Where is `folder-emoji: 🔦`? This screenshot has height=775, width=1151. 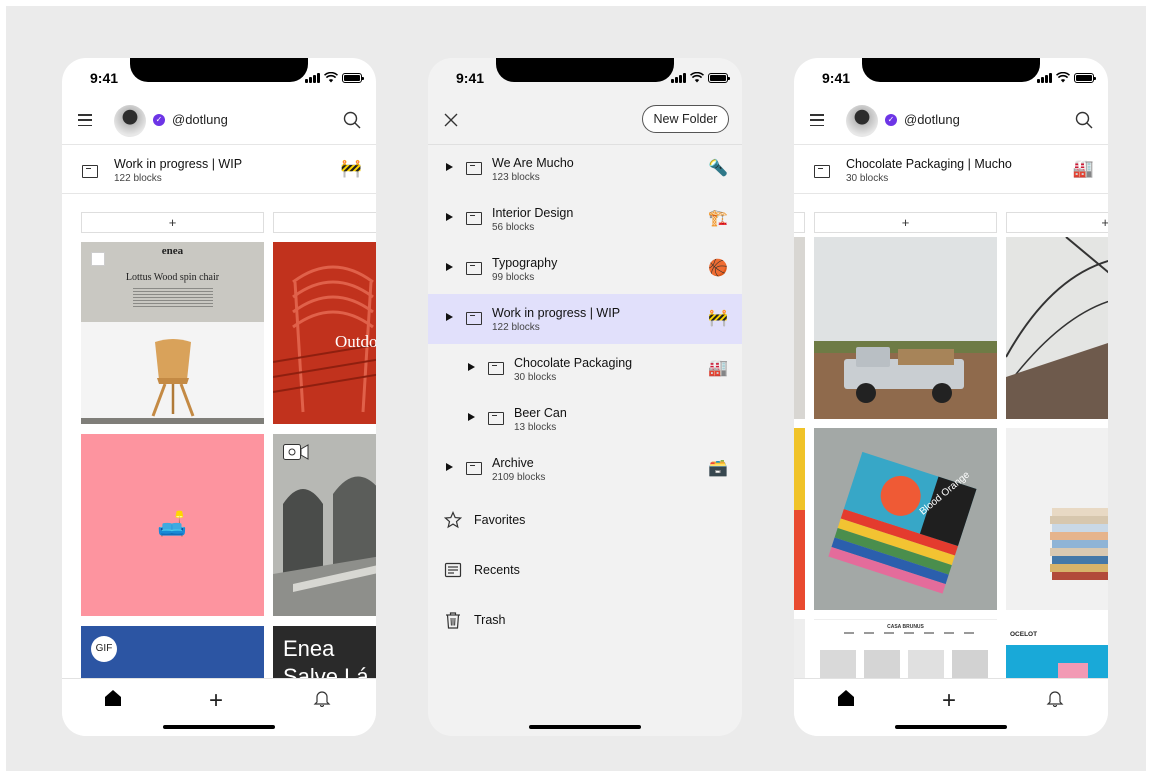
folder-emoji: 🔦 is located at coordinates (718, 168).